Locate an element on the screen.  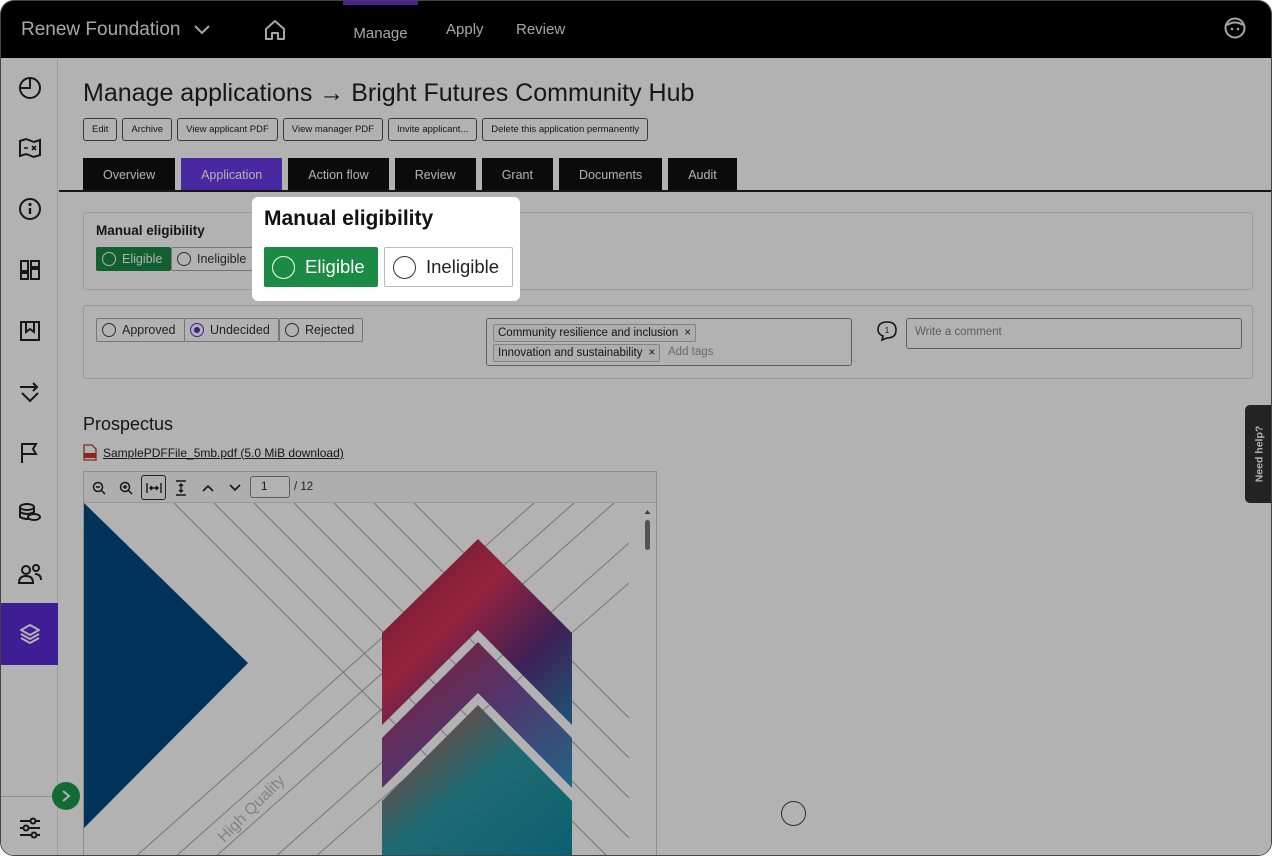
pdf-scrollbar is located at coordinates (647, 678).